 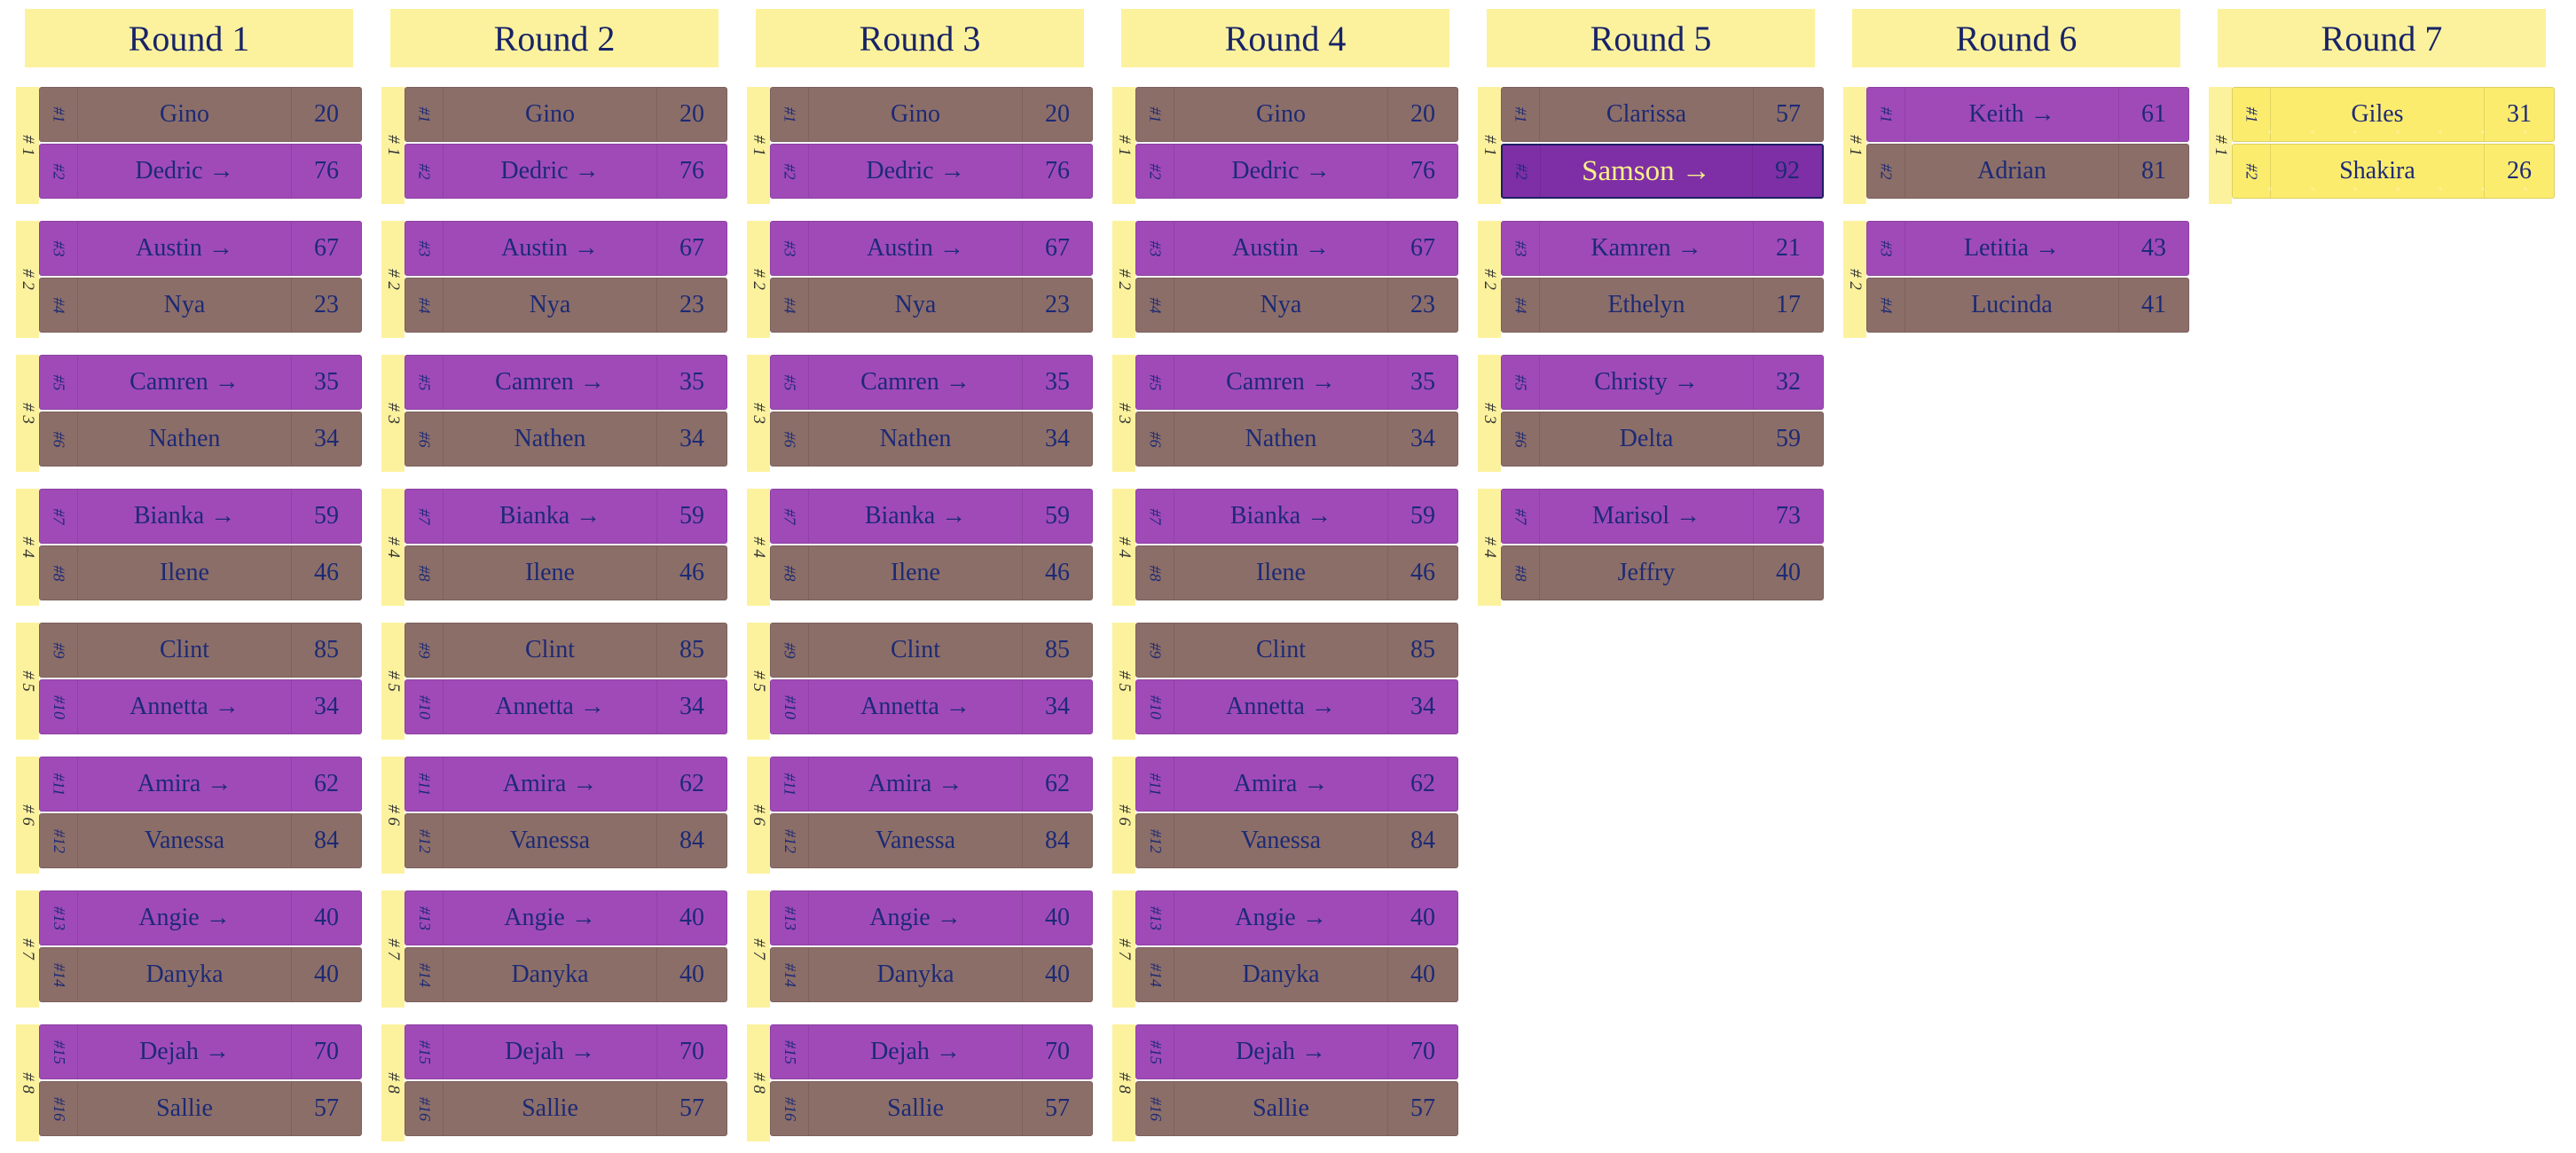 What do you see at coordinates (1662, 382) in the screenshot?
I see `player-slot: #5 Christy → 32` at bounding box center [1662, 382].